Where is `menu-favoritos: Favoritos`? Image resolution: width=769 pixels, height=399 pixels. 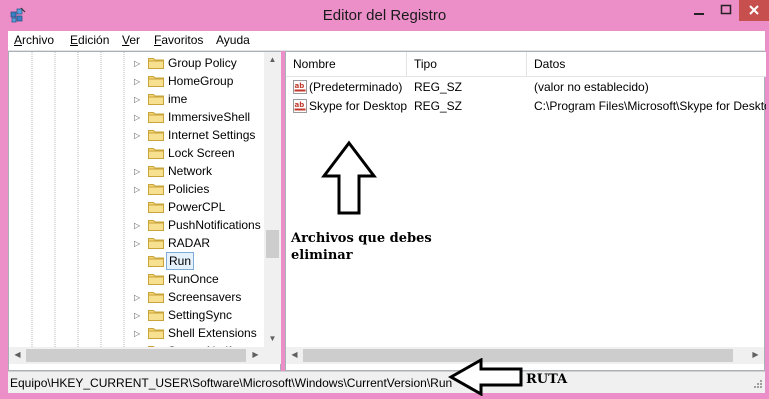 menu-favoritos: Favoritos is located at coordinates (178, 40).